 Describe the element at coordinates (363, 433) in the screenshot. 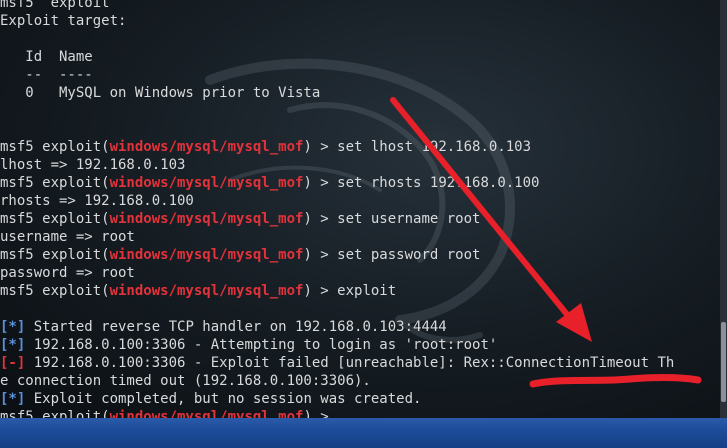

I see `taskbar` at that location.